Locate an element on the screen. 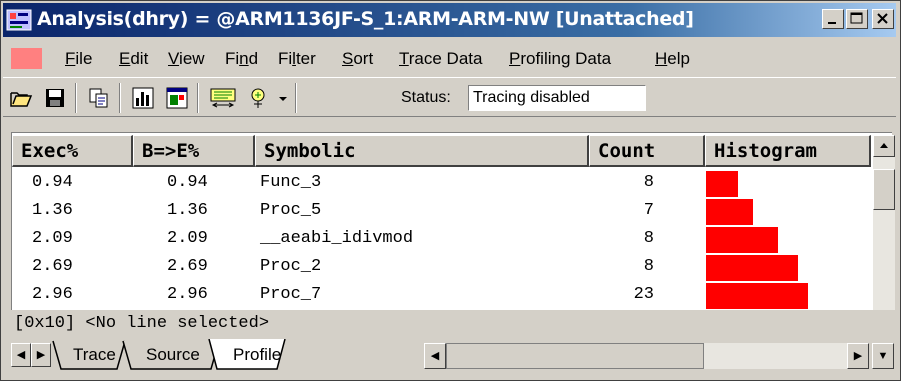 Image resolution: width=901 pixels, height=381 pixels. vertical-scrollbar is located at coordinates (884, 222).